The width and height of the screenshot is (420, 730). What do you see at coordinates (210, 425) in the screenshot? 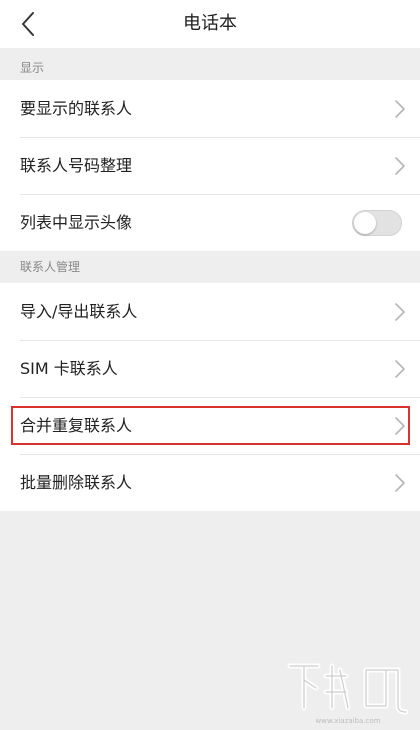
I see `list-item-merge-duplicates: 合并重复联系人` at bounding box center [210, 425].